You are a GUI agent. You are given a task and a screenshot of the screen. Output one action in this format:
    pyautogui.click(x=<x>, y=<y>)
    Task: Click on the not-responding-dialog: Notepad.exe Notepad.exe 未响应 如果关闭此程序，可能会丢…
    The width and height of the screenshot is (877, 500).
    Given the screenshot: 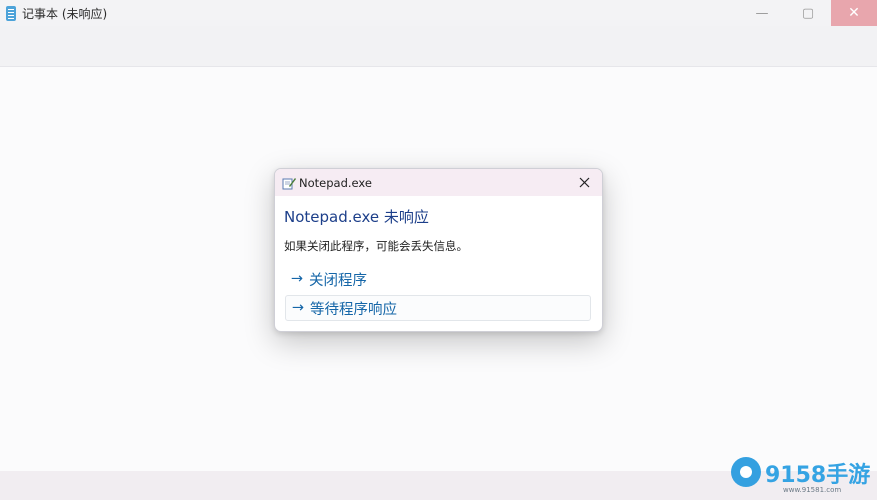 What is the action you would take?
    pyautogui.click(x=438, y=250)
    